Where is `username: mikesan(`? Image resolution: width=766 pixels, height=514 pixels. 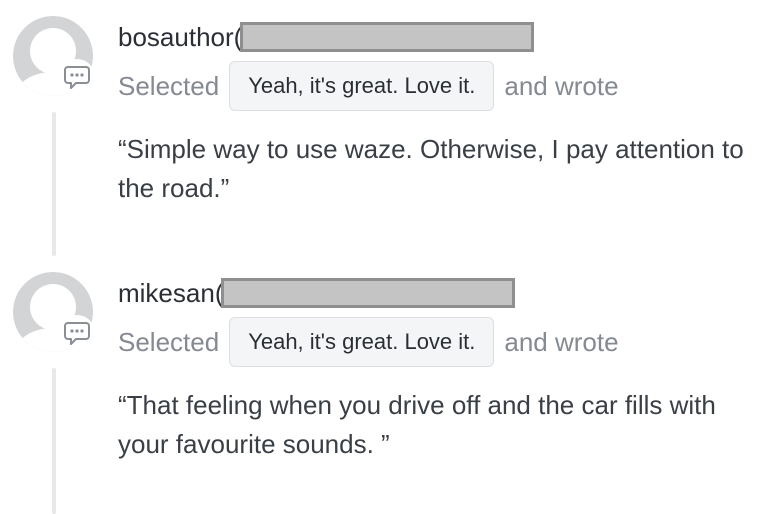
username: mikesan( is located at coordinates (170, 293).